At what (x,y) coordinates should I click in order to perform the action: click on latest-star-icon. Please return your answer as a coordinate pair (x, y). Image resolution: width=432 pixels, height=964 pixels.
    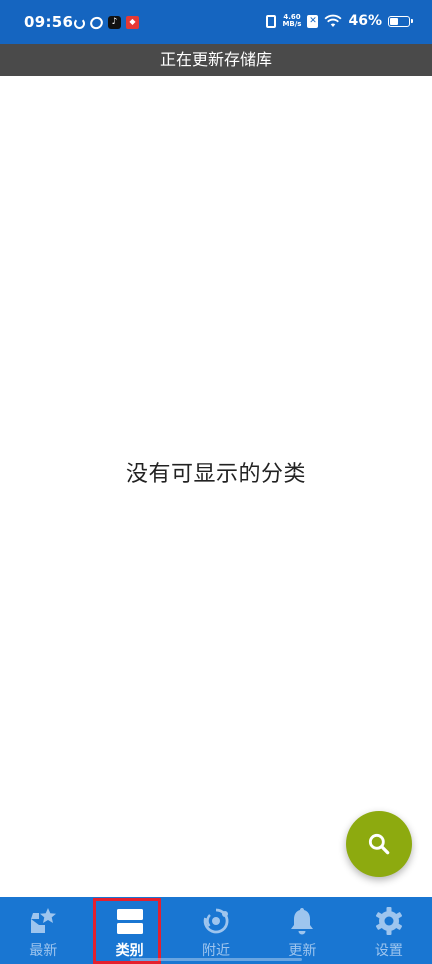
    Looking at the image, I should click on (44, 920).